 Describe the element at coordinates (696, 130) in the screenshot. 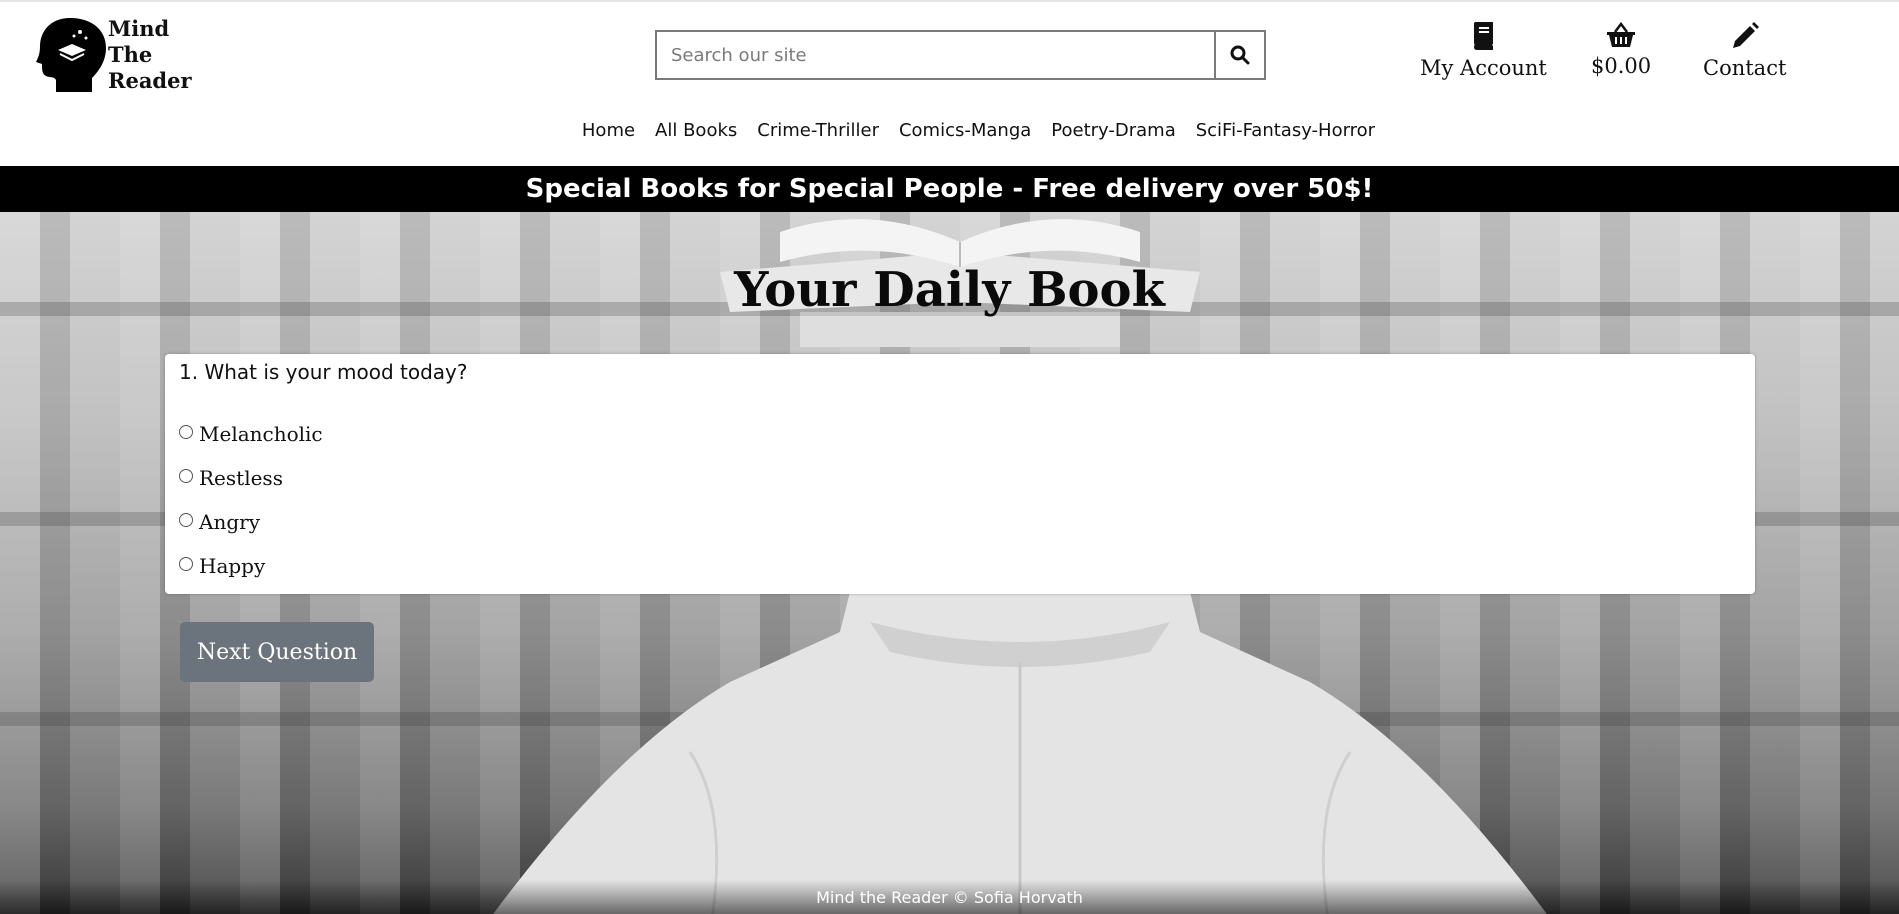

I see `nav-item-all-books: All Books` at that location.